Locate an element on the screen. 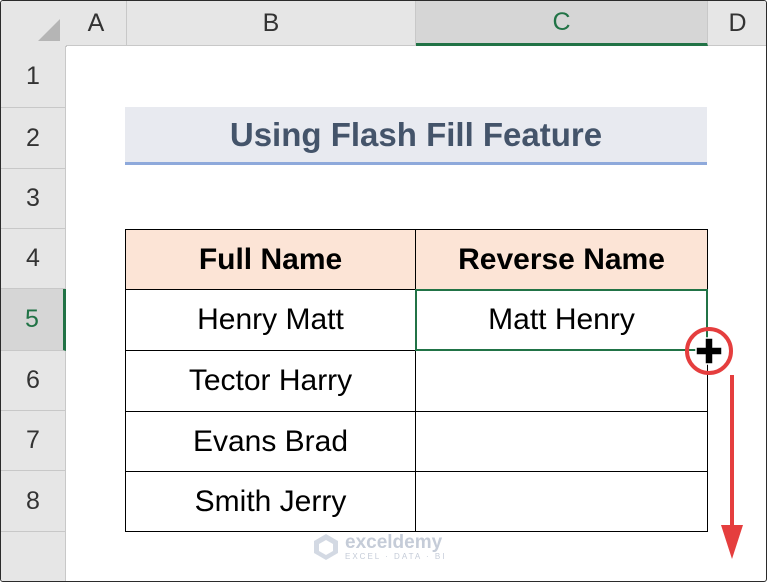  table-cell-full-name: Evans Brad is located at coordinates (270, 441).